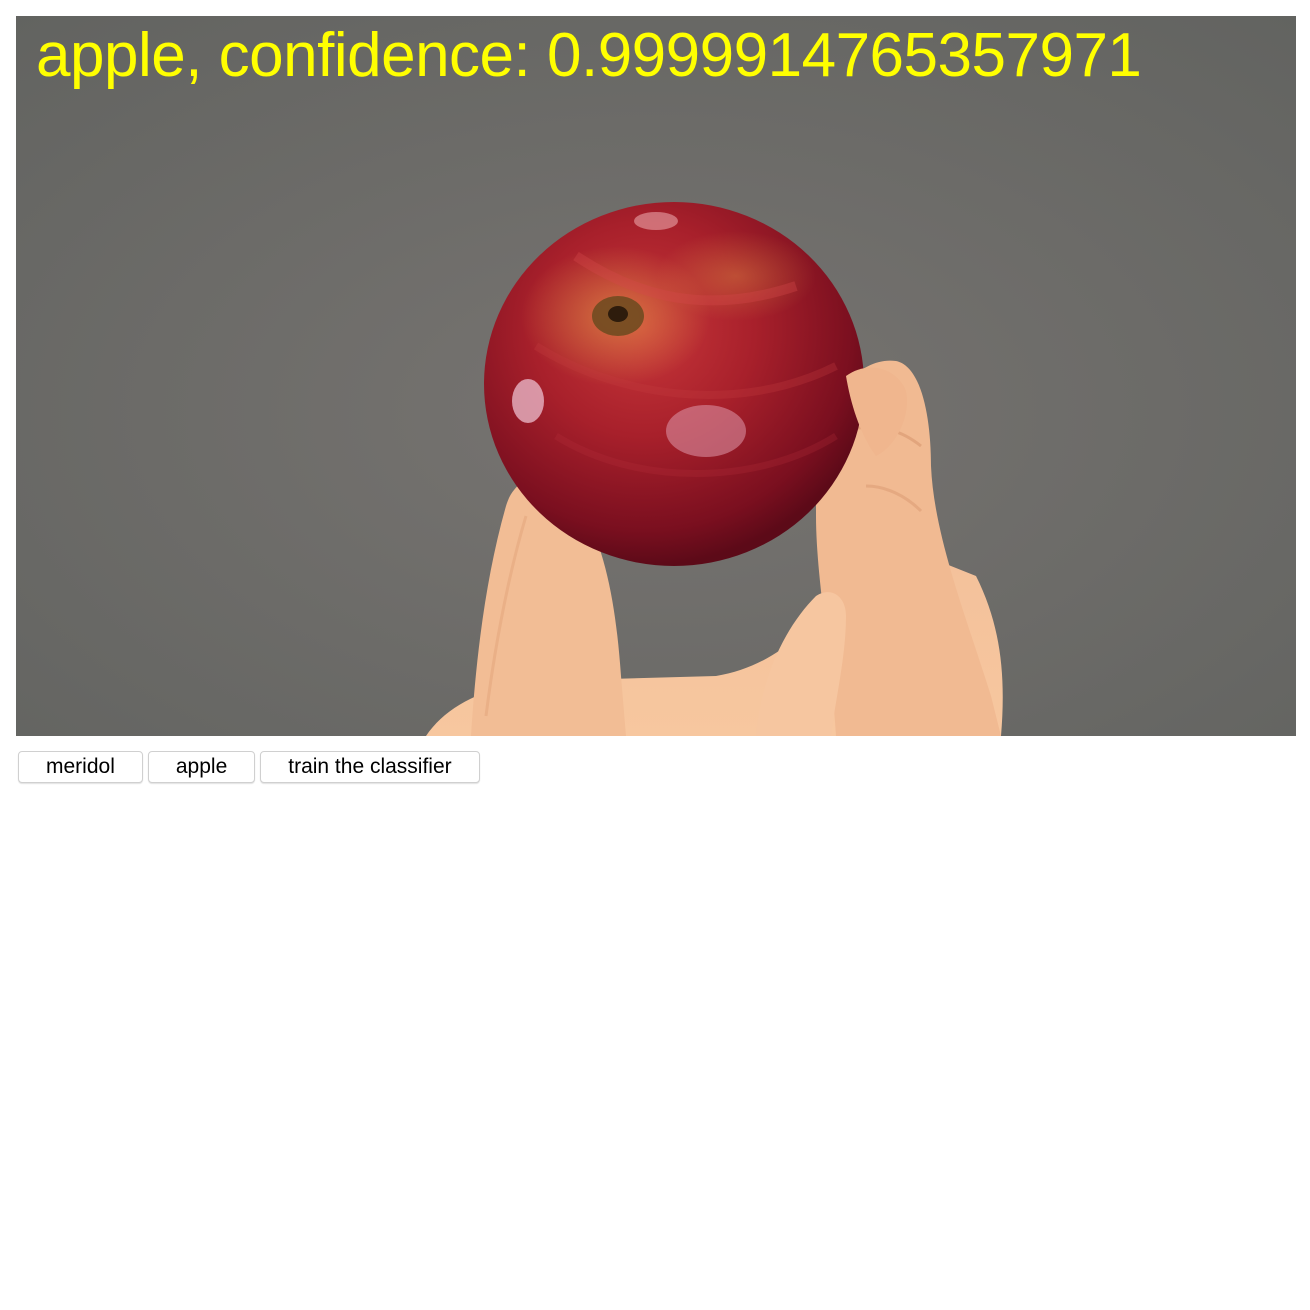 The image size is (1310, 1310). Describe the element at coordinates (80, 767) in the screenshot. I see `class-meridol-button: meridol` at that location.